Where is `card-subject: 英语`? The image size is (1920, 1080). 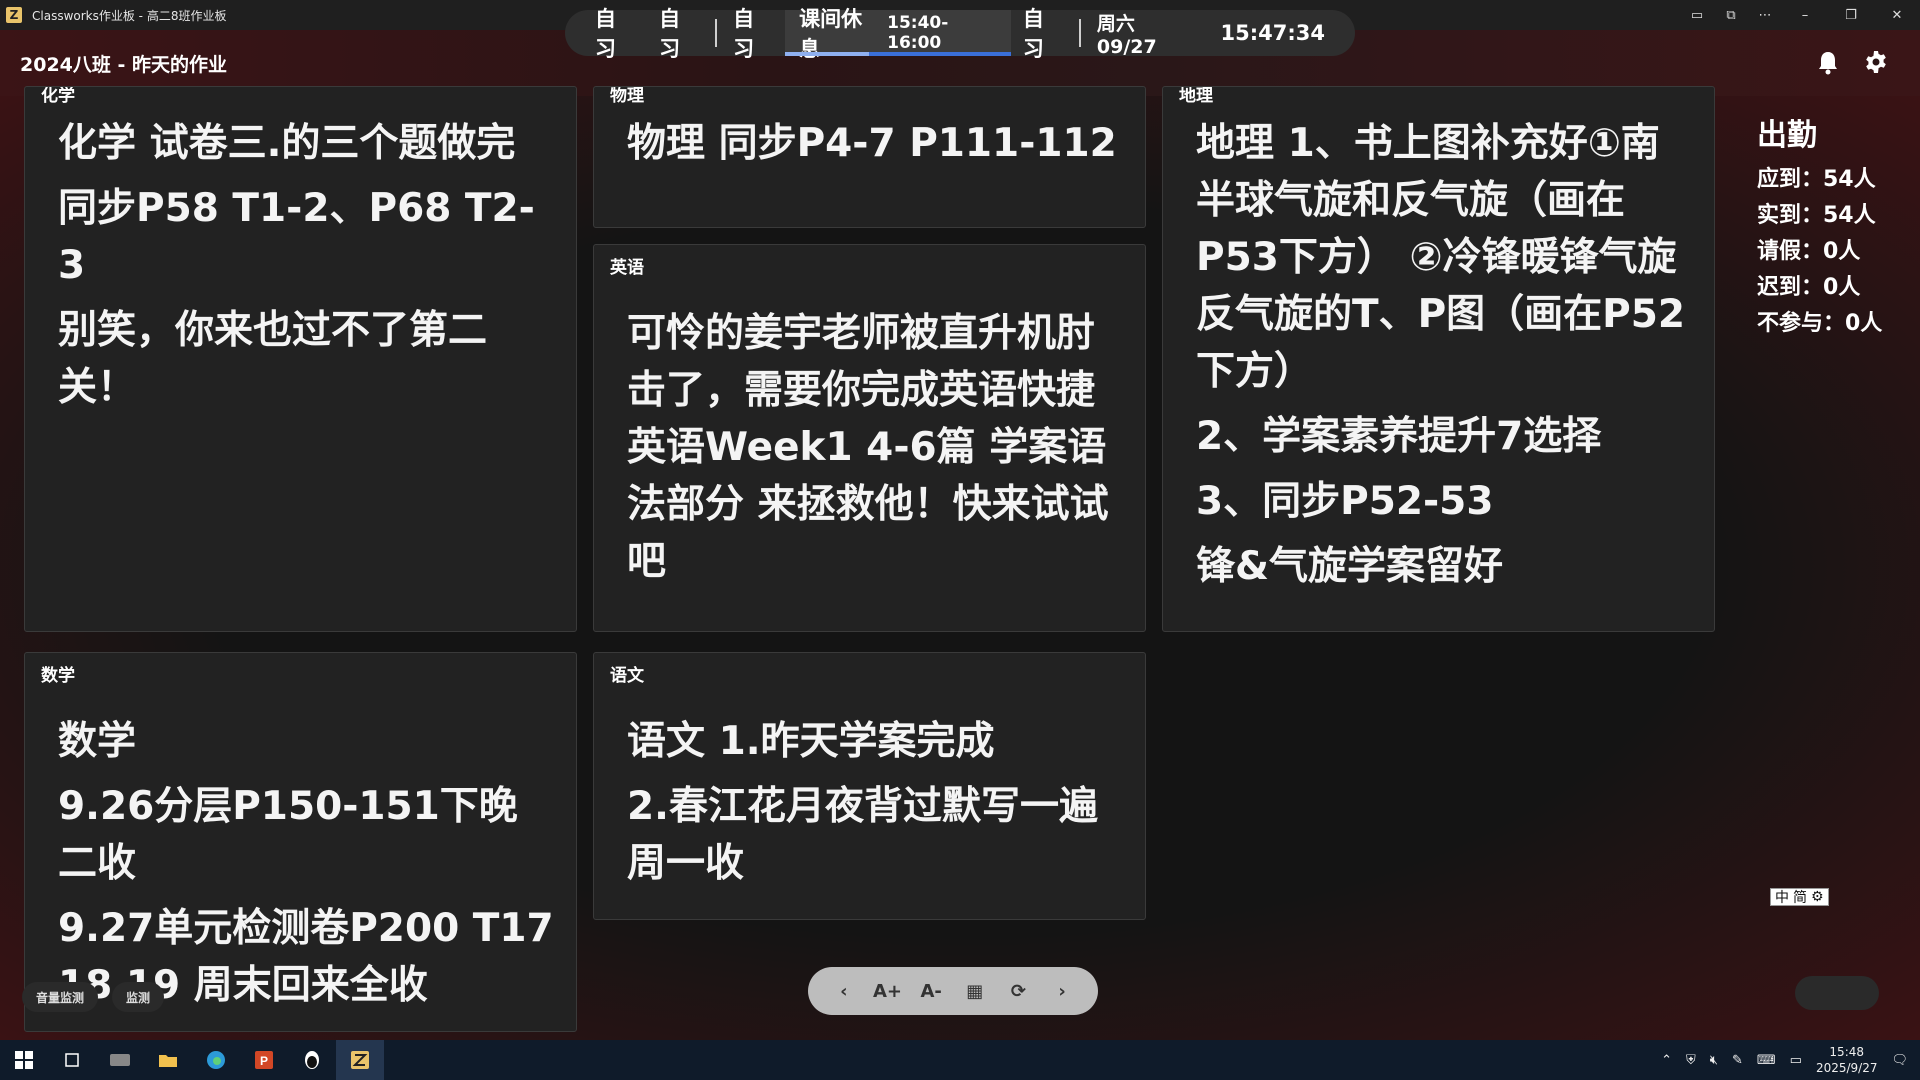 card-subject: 英语 is located at coordinates (627, 268).